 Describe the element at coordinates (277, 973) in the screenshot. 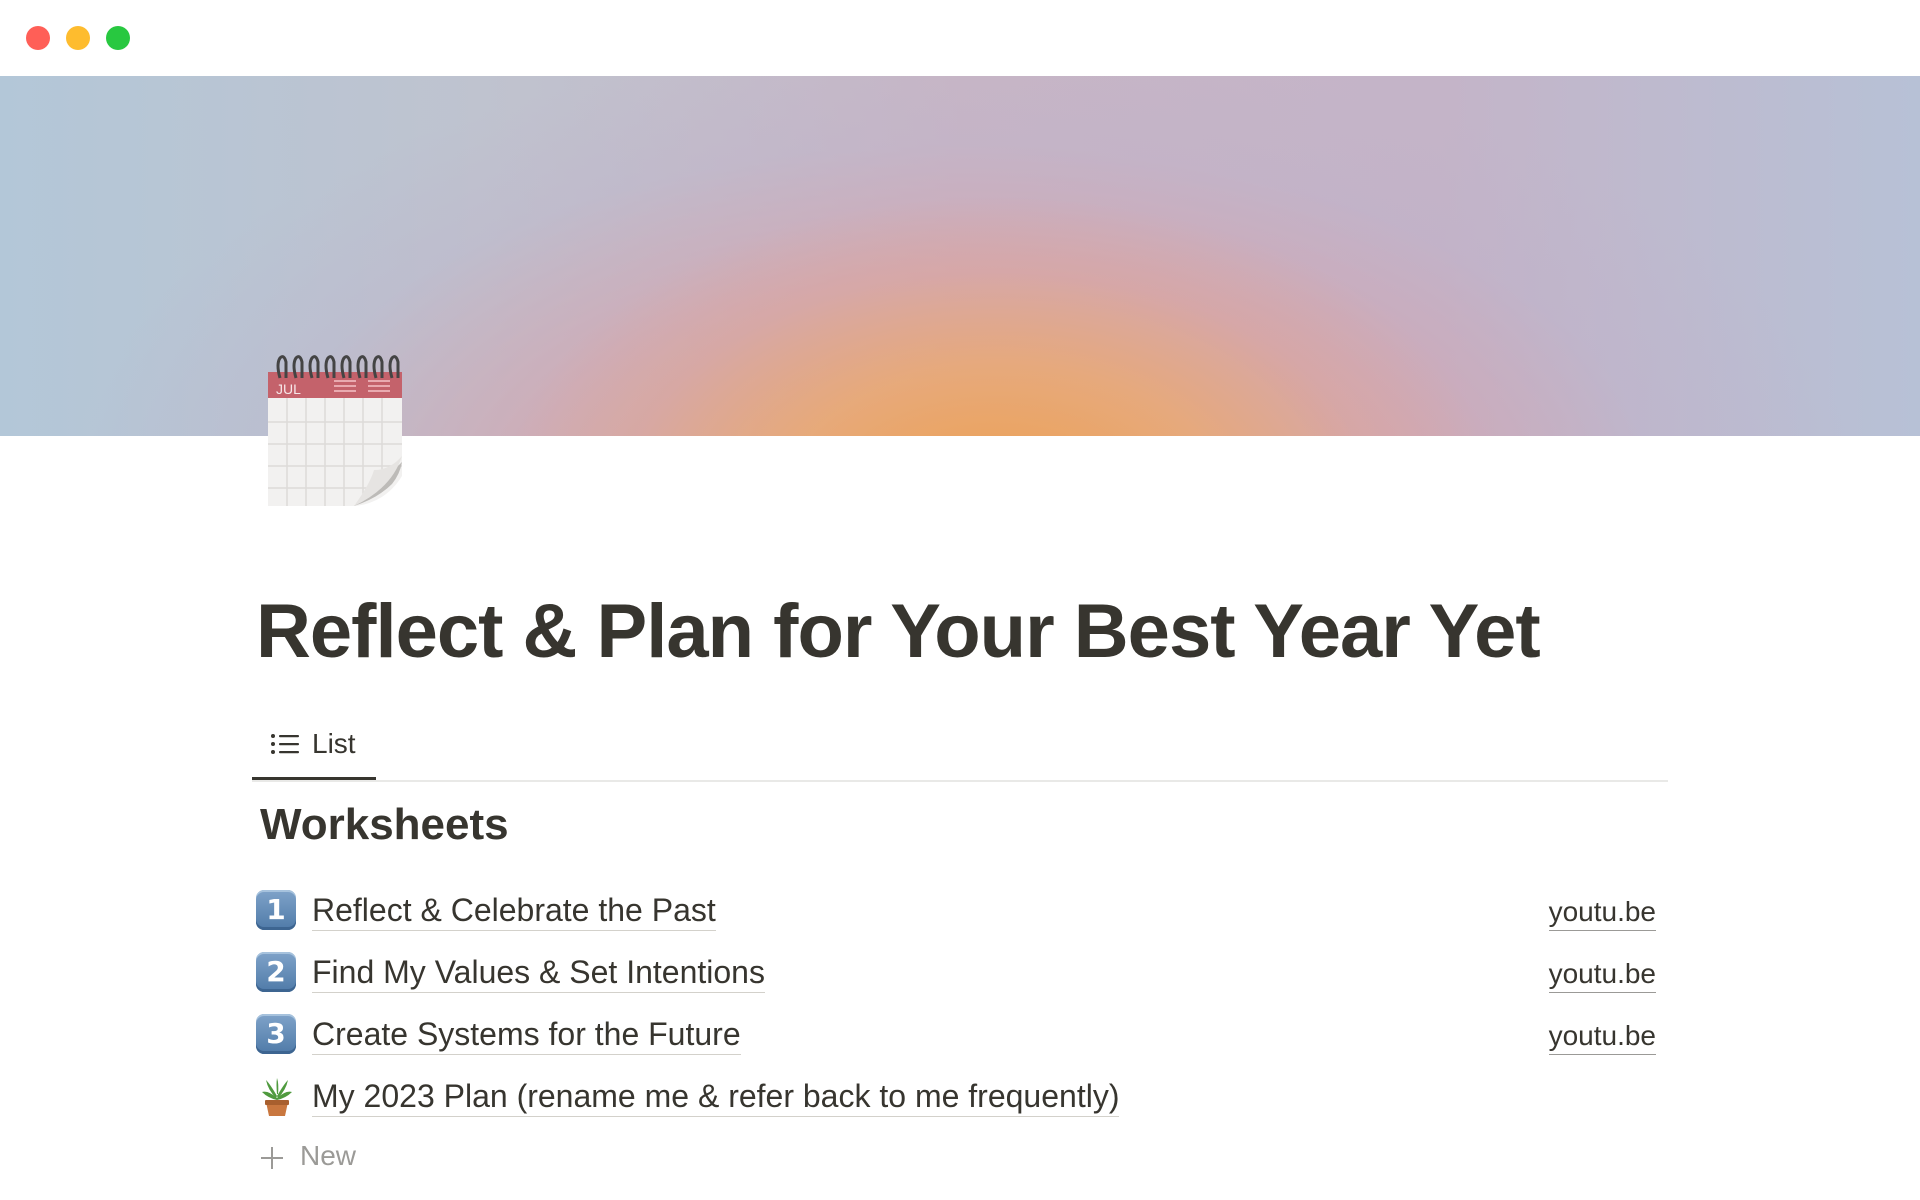

I see `keycap-2-icon: 2` at that location.